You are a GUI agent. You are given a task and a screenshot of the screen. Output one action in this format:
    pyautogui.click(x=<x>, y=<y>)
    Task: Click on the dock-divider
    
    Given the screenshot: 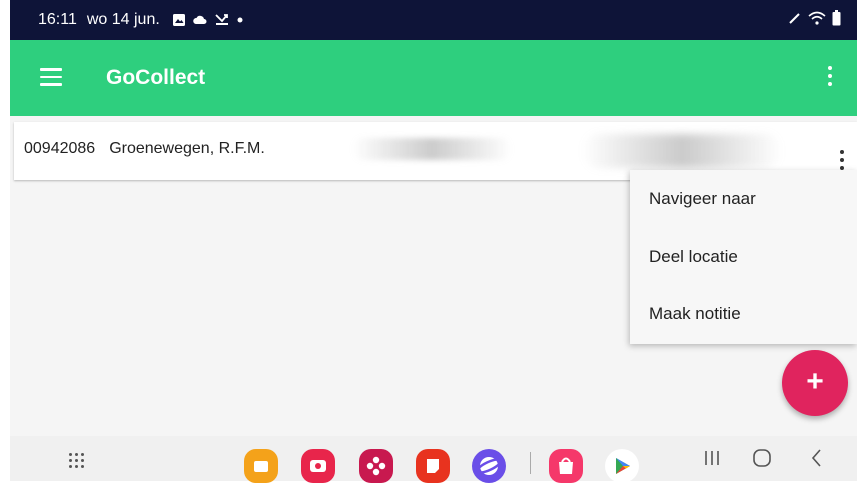 What is the action you would take?
    pyautogui.click(x=530, y=463)
    